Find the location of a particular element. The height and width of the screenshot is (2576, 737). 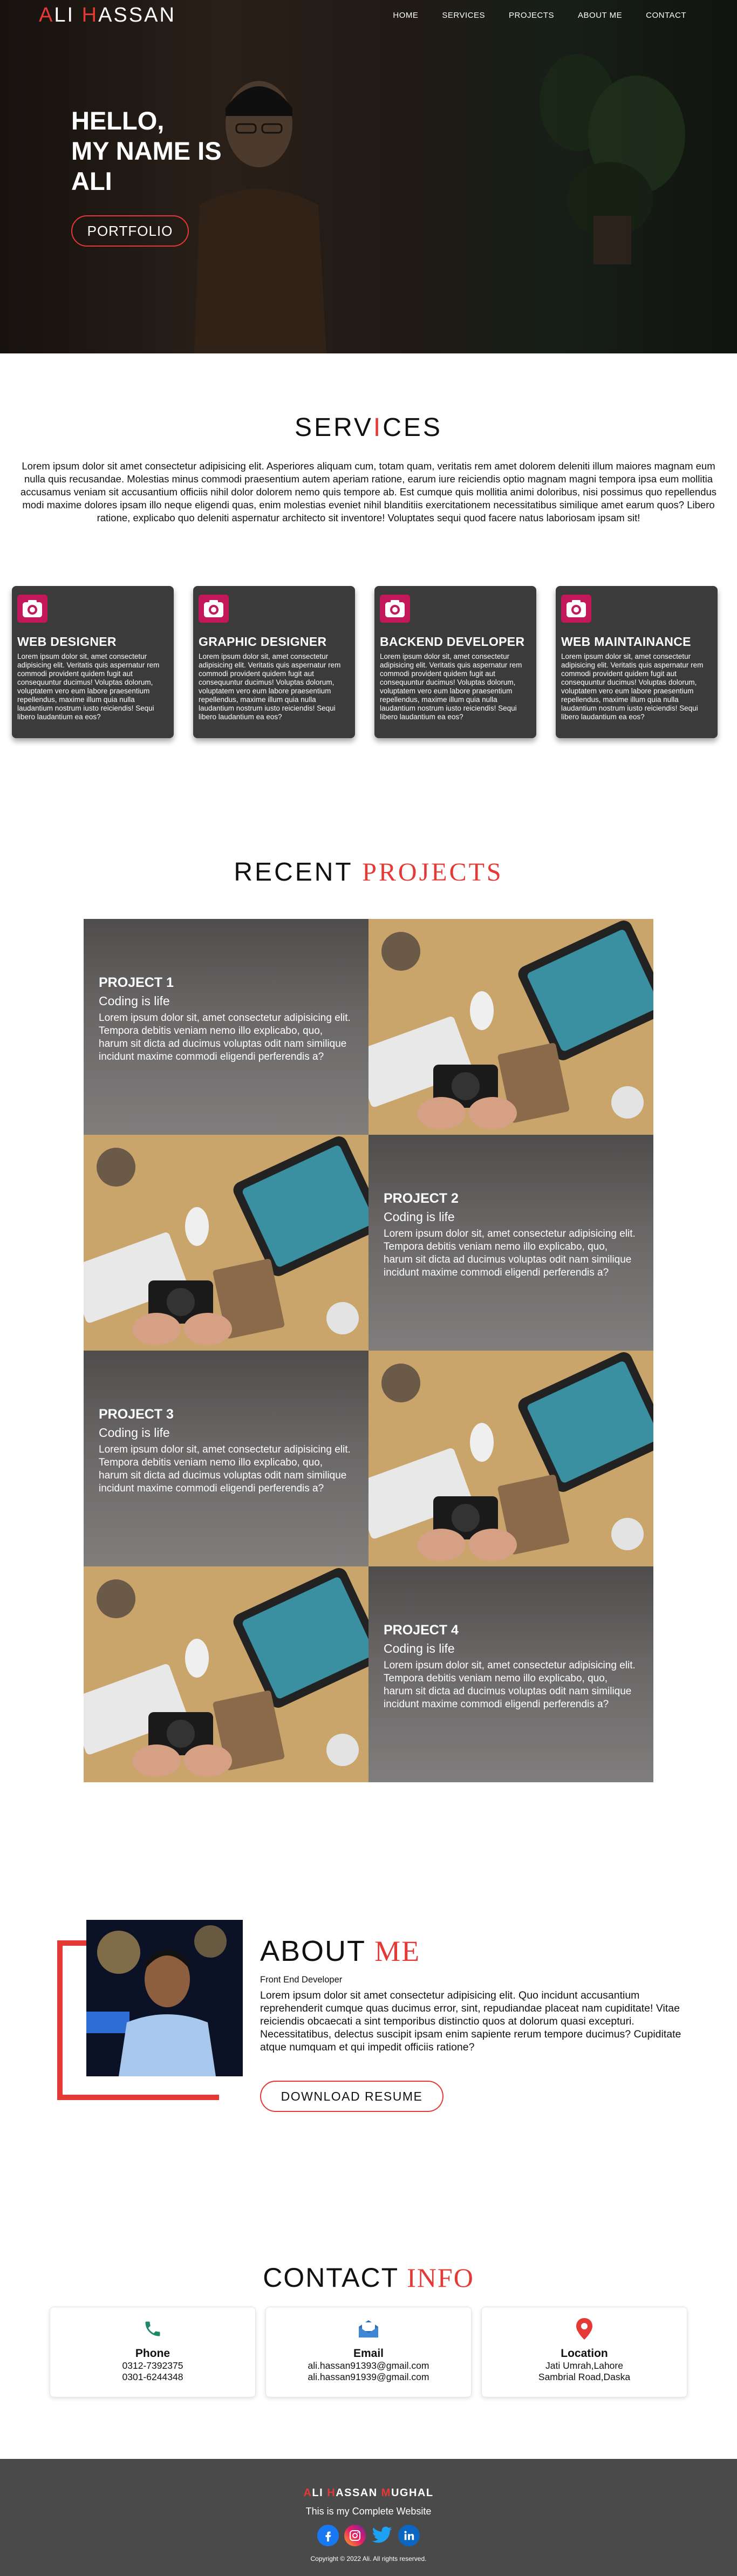

service-card-title: GRAPHIC DESIGNER is located at coordinates (263, 642).